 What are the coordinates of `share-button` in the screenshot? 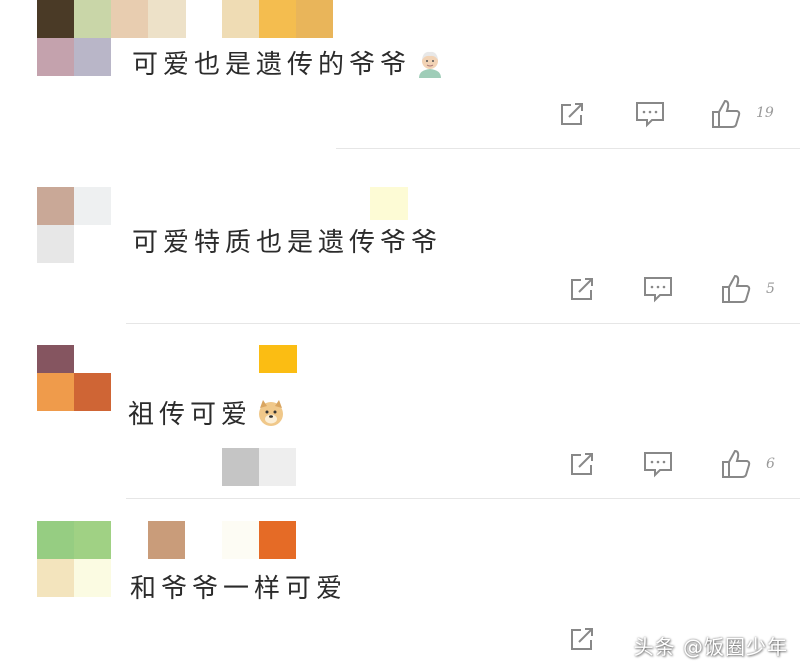 It's located at (582, 639).